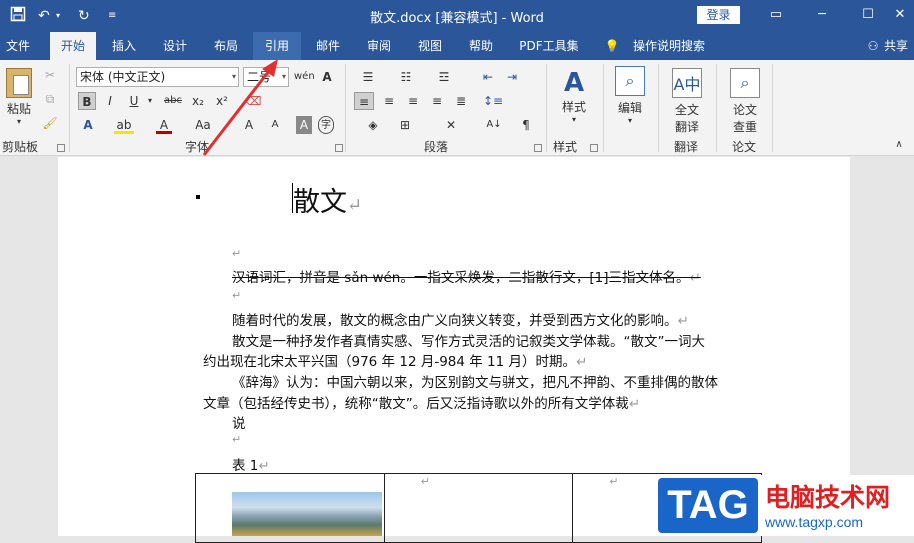  I want to click on multilevel-list-icon: ☲, so click(444, 77).